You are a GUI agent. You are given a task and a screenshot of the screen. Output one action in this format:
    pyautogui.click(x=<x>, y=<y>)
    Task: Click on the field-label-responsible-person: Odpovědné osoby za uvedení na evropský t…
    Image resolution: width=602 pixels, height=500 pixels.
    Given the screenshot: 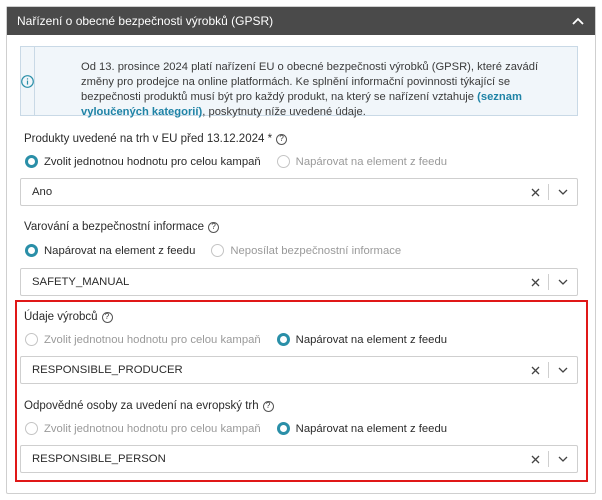 What is the action you would take?
    pyautogui.click(x=149, y=406)
    